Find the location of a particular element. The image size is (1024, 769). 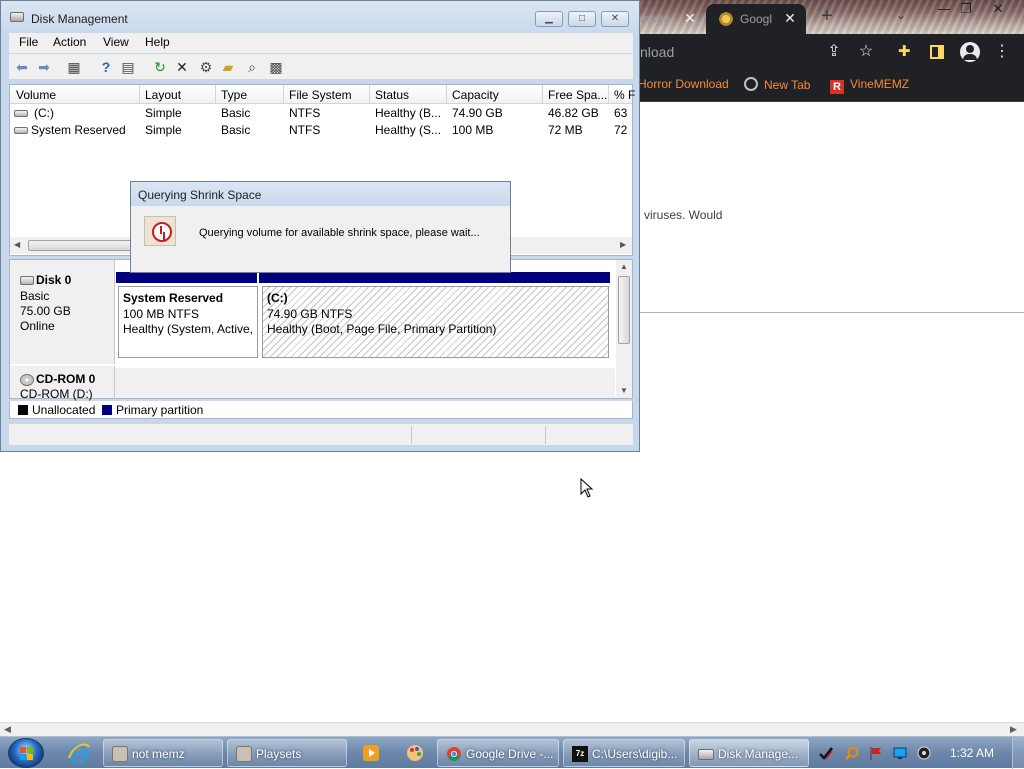

scrollbar-thumb is located at coordinates (624, 310).